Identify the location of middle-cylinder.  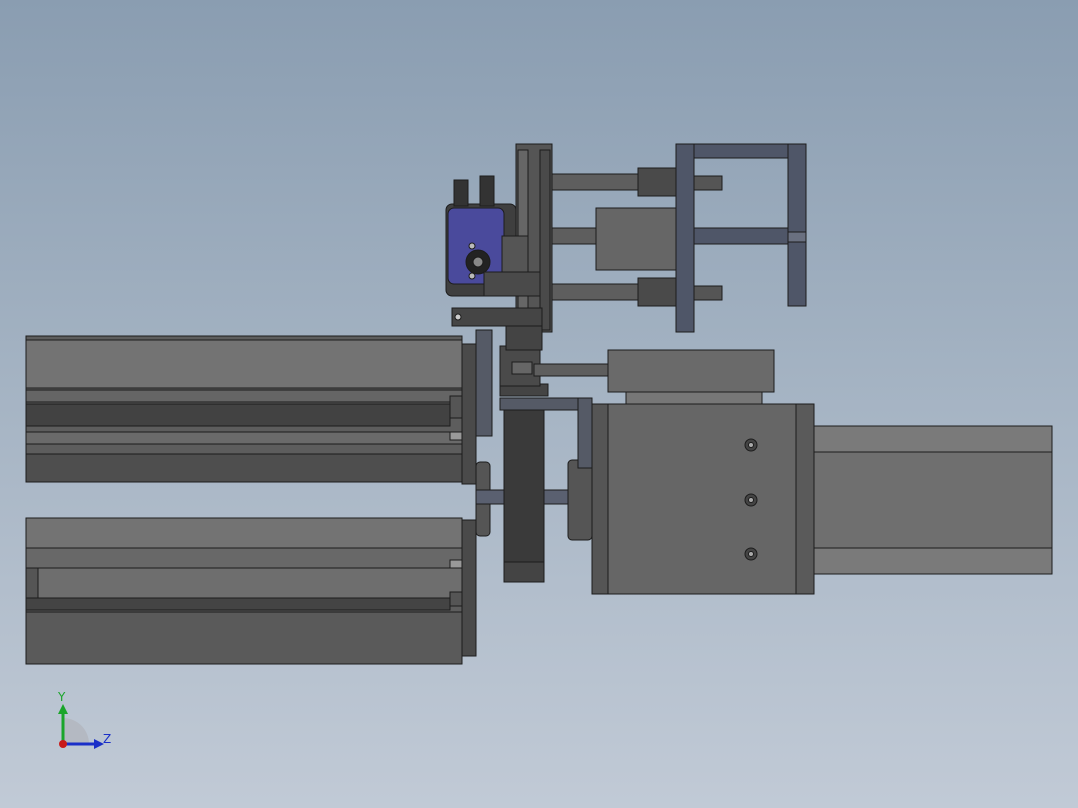
(654, 377).